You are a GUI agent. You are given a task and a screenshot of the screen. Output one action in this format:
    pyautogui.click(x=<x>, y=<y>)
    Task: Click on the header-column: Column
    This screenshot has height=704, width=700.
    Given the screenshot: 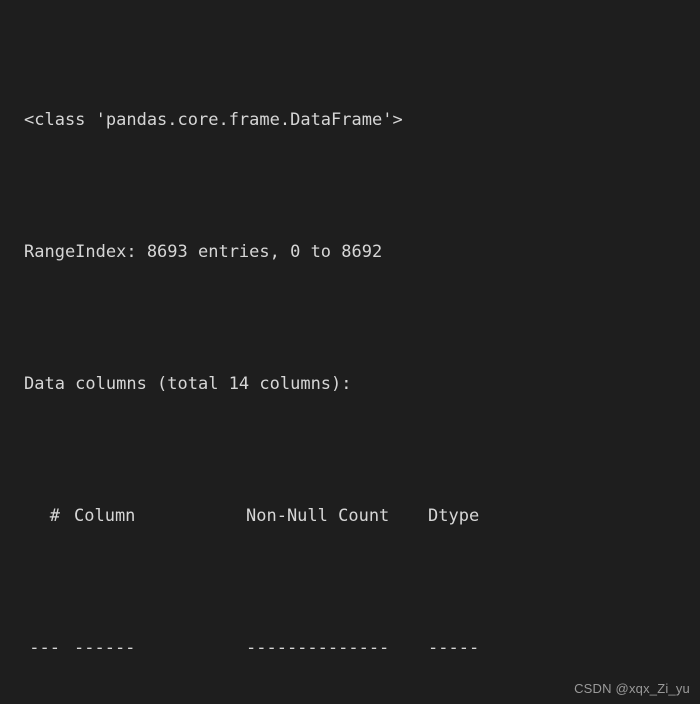 What is the action you would take?
    pyautogui.click(x=105, y=516)
    